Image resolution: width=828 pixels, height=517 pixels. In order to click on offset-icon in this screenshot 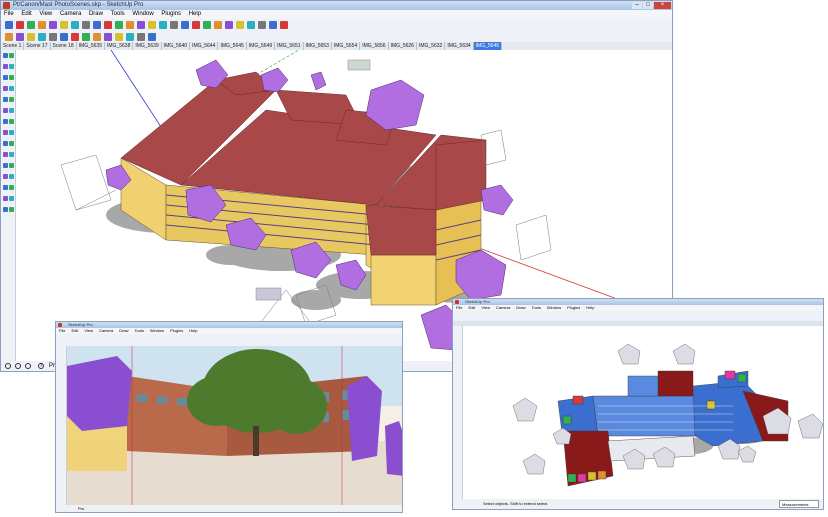, I will do `click(130, 37)`.